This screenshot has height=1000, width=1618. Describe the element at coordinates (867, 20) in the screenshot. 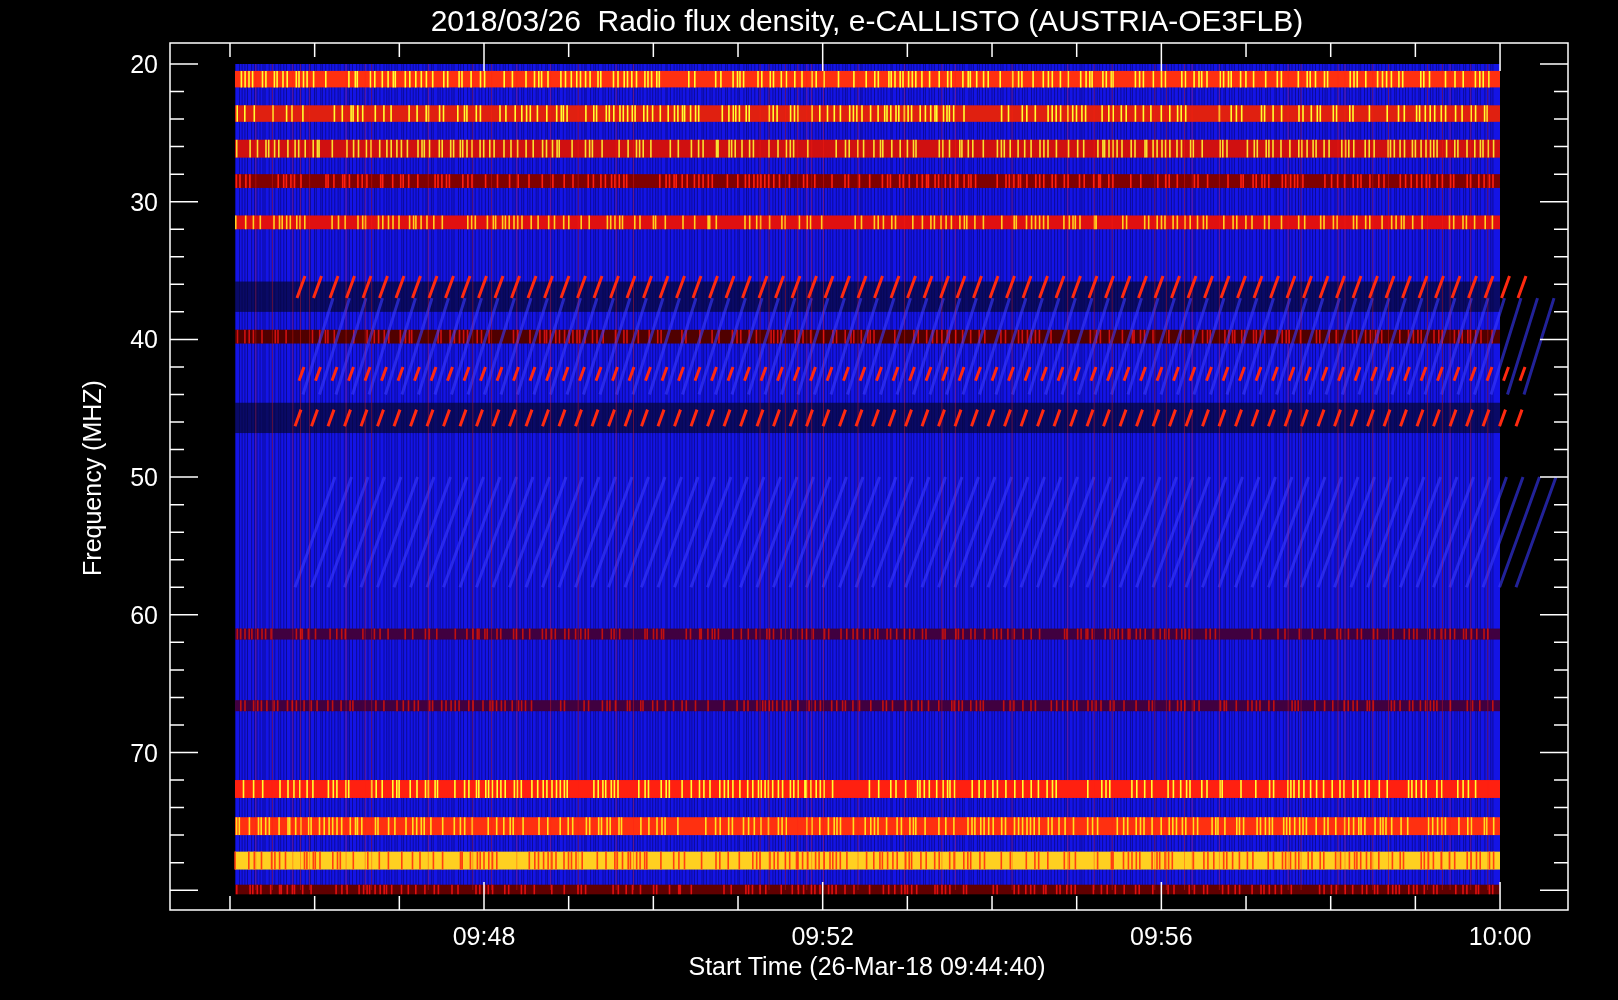

I see `chart-title: 2018/03/26 Radio flux density, e-CALLISTO (AUSTRIA-OE3FLB)` at that location.